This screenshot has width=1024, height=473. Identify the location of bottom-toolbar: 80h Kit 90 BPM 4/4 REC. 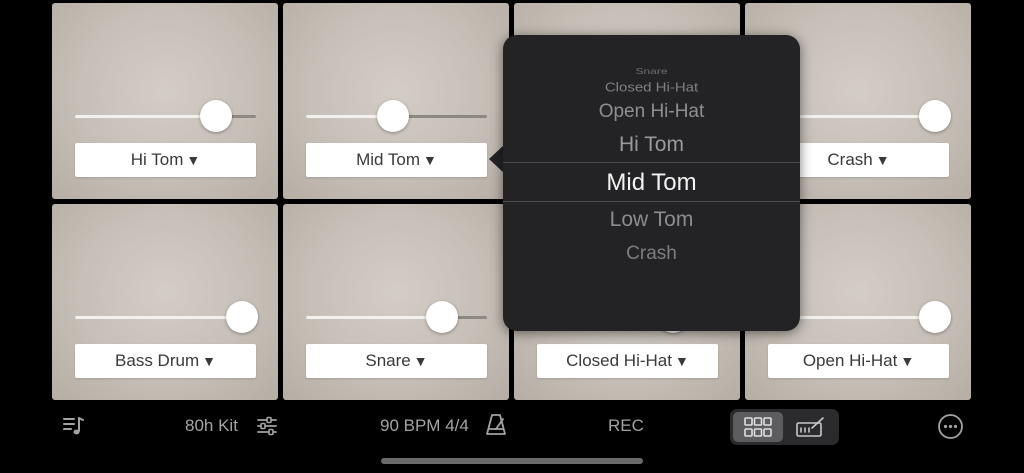
(512, 426).